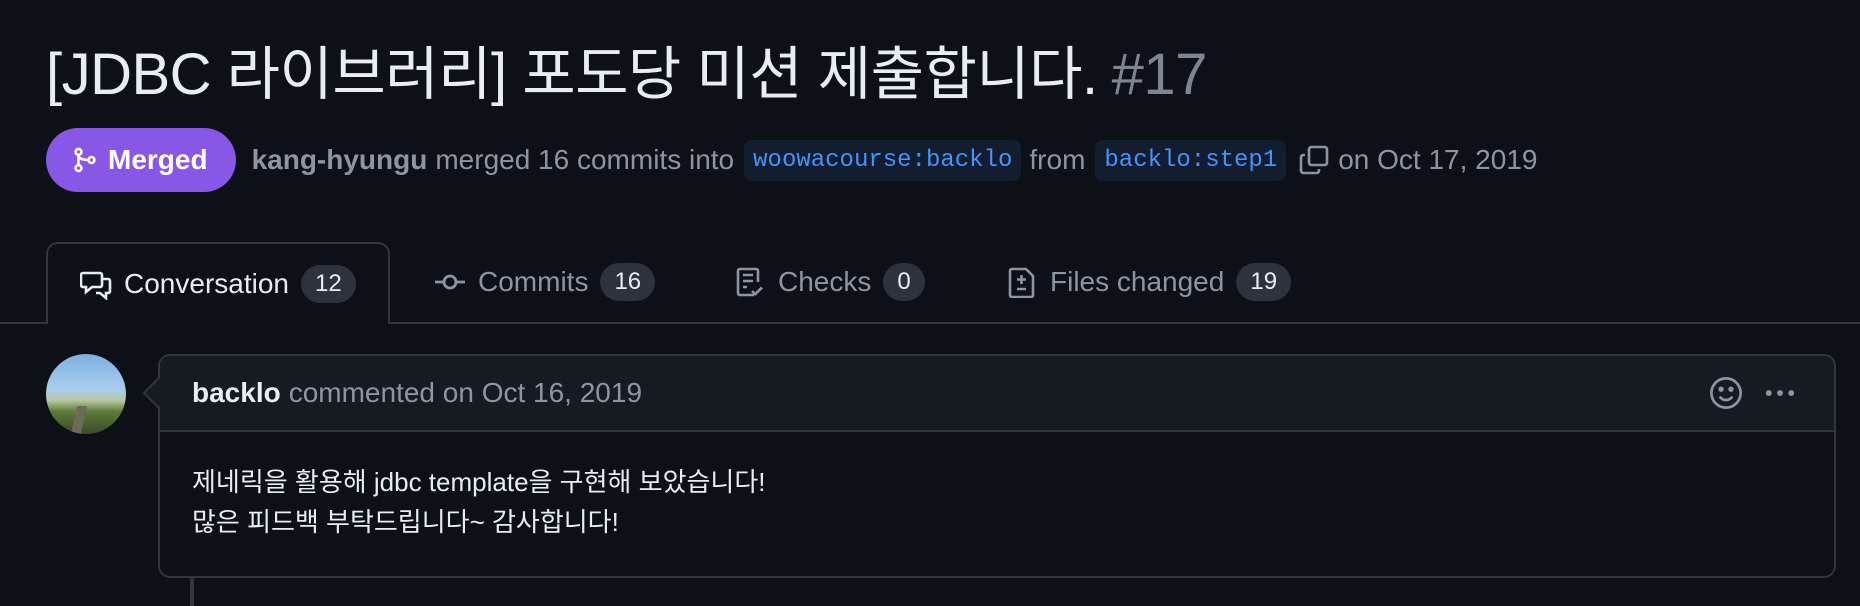 Image resolution: width=1860 pixels, height=606 pixels. I want to click on pr-title-text: [JDBC 라이브러리] 포도당 미션 제출합니다., so click(572, 74).